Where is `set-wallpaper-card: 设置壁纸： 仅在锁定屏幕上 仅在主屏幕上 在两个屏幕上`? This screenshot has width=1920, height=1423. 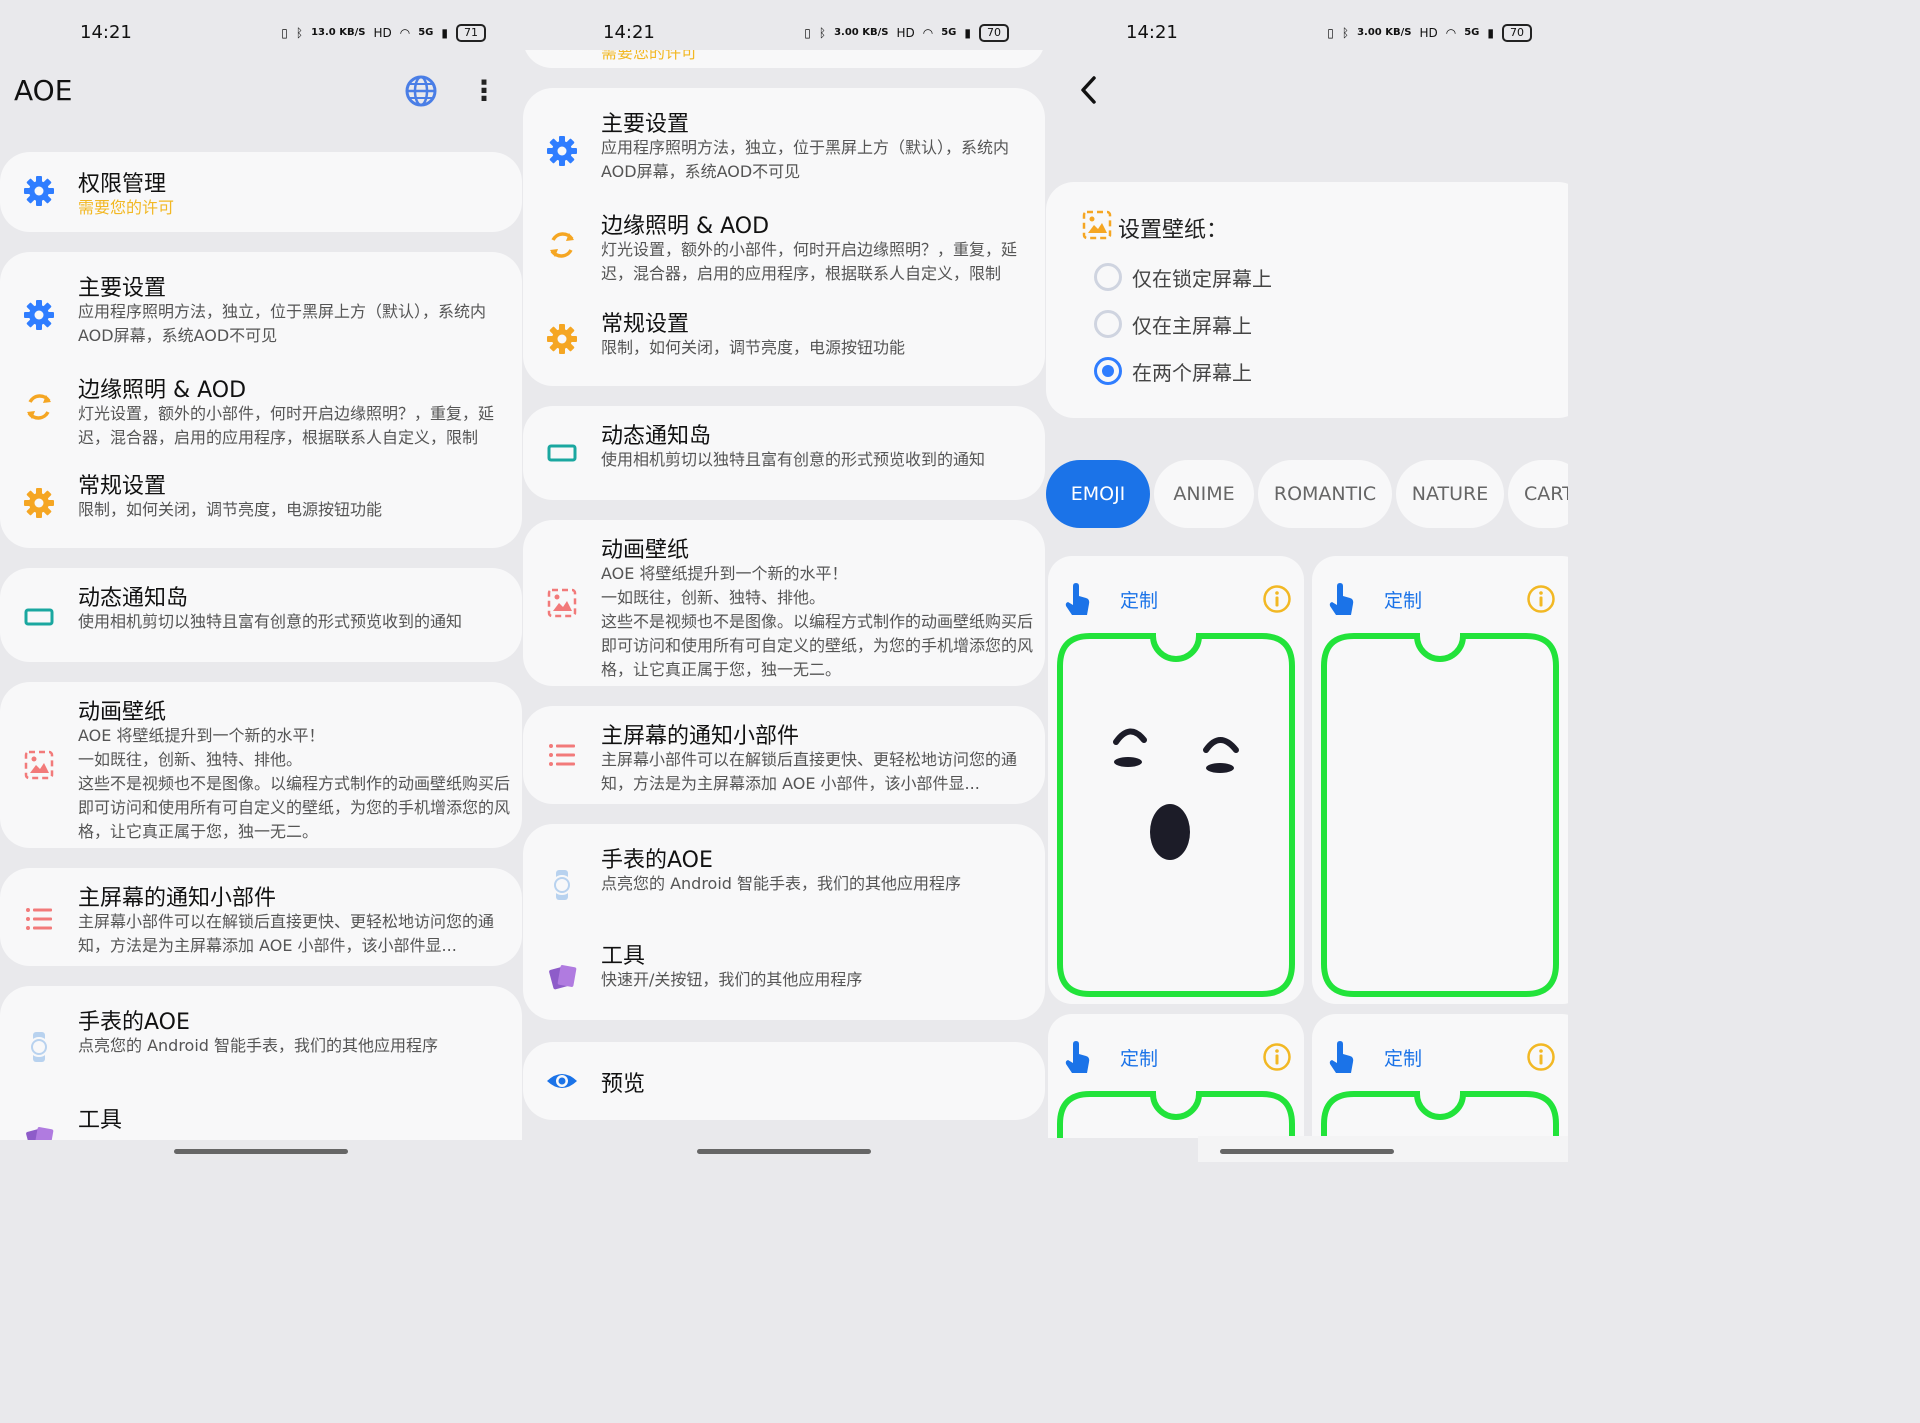
set-wallpaper-card: 设置壁纸： 仅在锁定屏幕上 仅在主屏幕上 在两个屏幕上 is located at coordinates (1307, 300).